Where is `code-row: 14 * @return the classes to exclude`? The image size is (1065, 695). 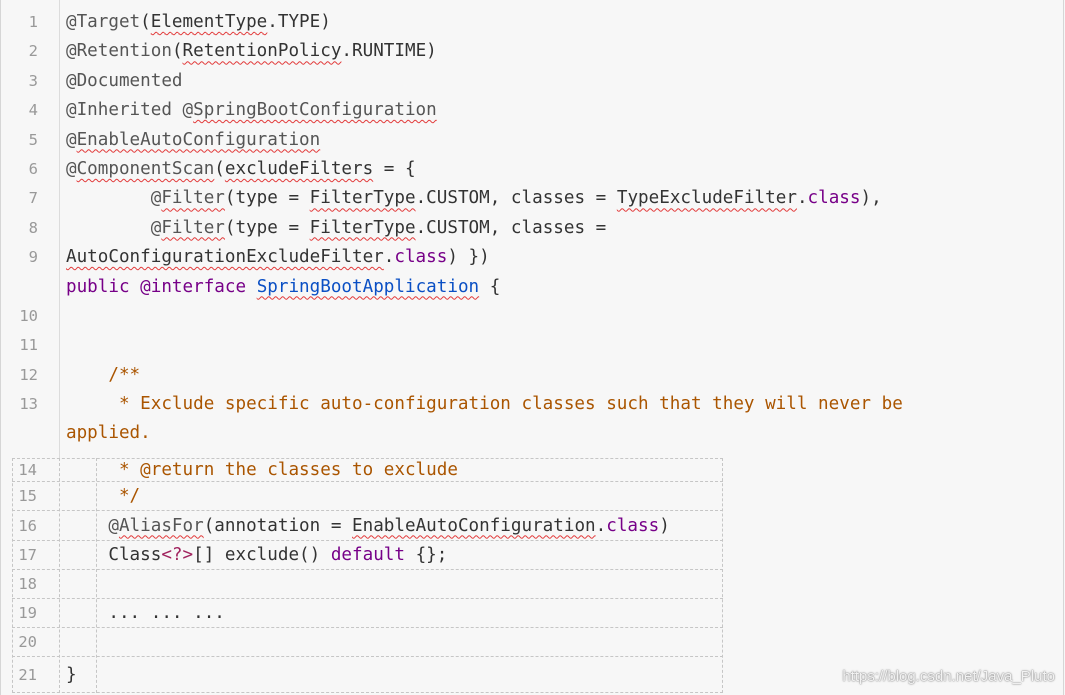 code-row: 14 * @return the classes to exclude is located at coordinates (367, 470).